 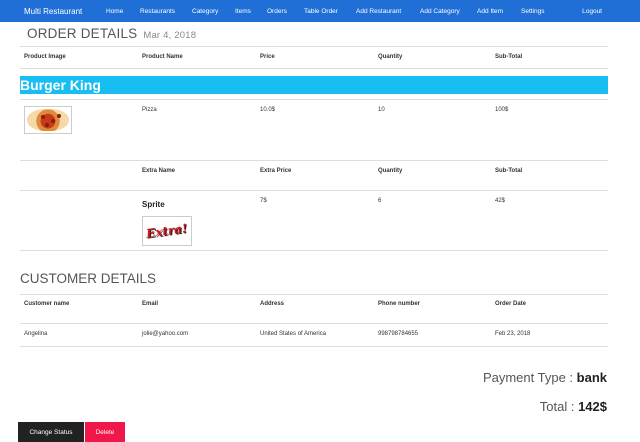 I want to click on pizza-photo, so click(x=48, y=120).